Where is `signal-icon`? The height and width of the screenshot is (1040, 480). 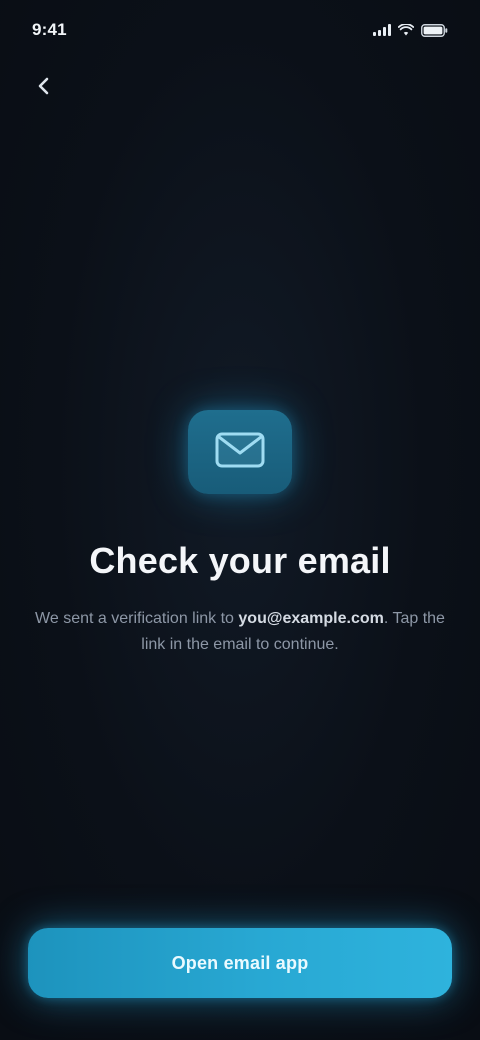
signal-icon is located at coordinates (382, 30).